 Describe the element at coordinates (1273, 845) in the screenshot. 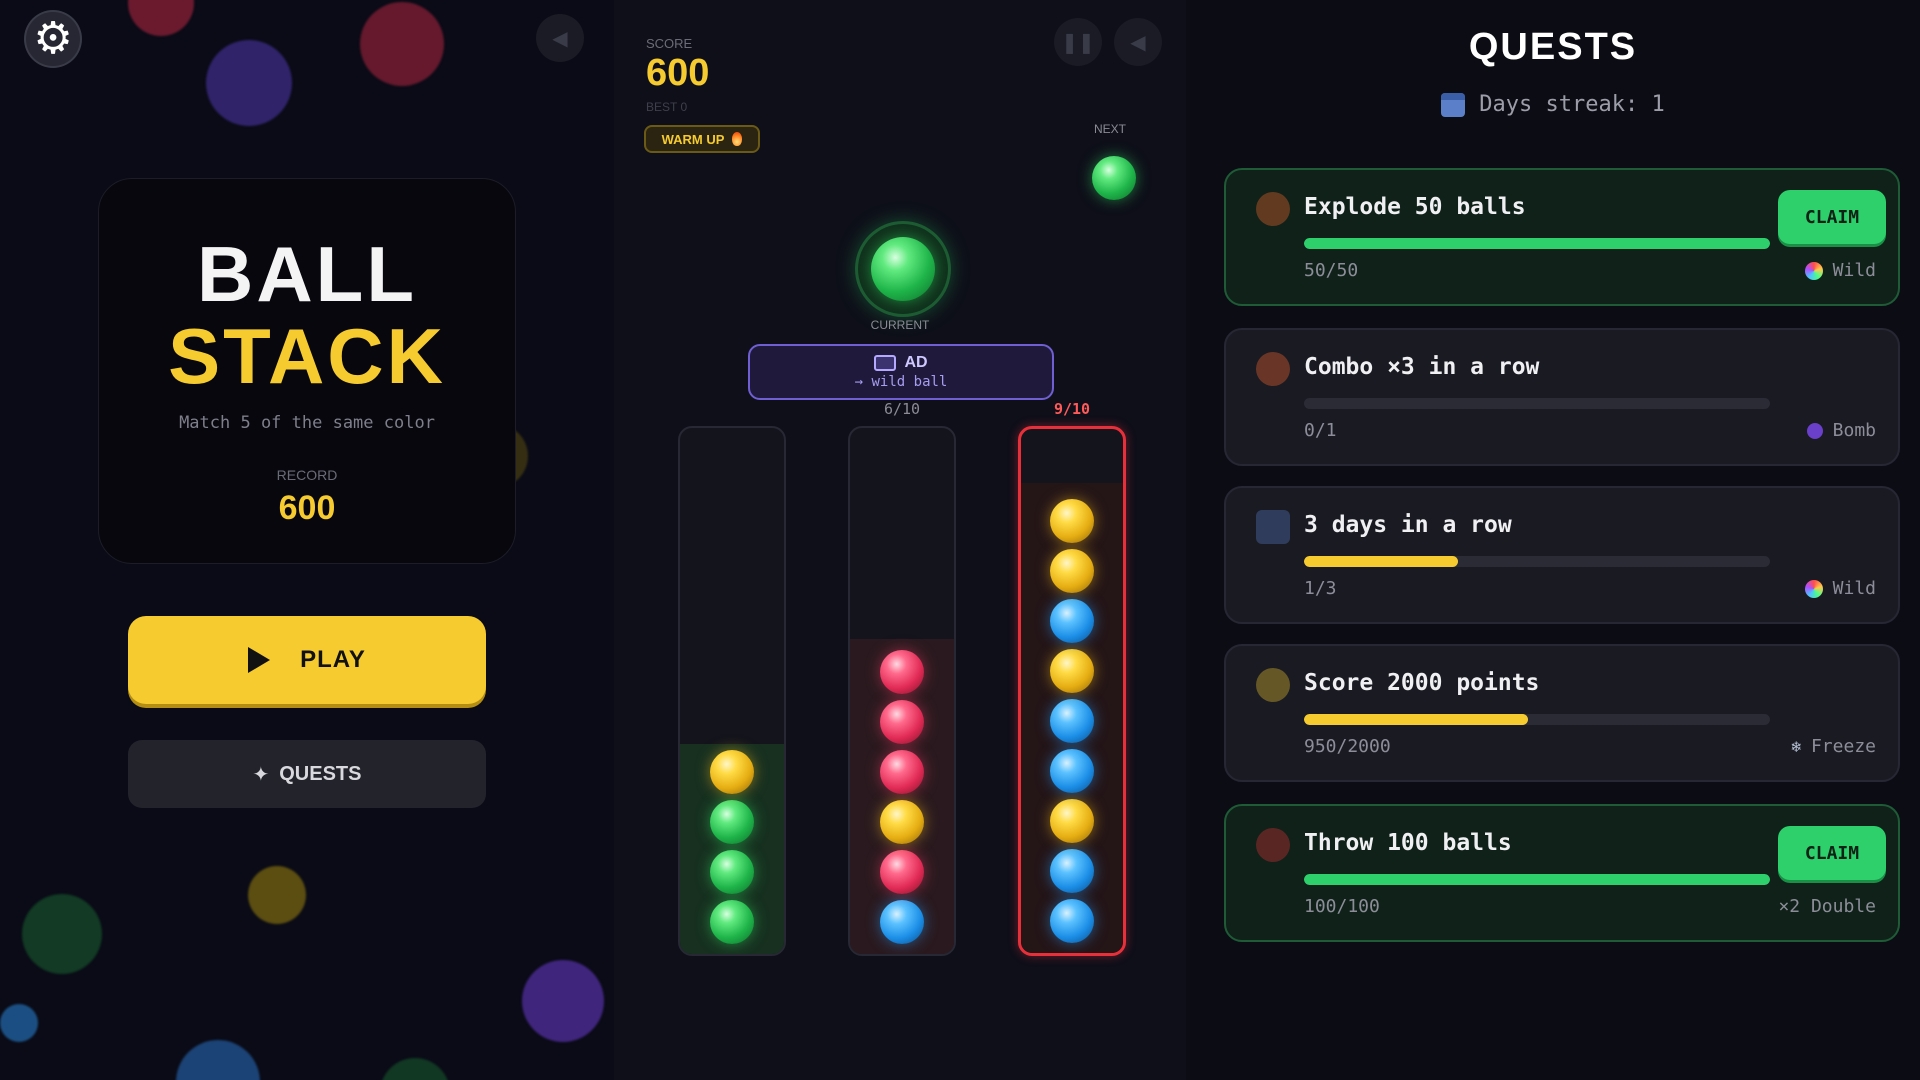

I see `target-icon` at that location.